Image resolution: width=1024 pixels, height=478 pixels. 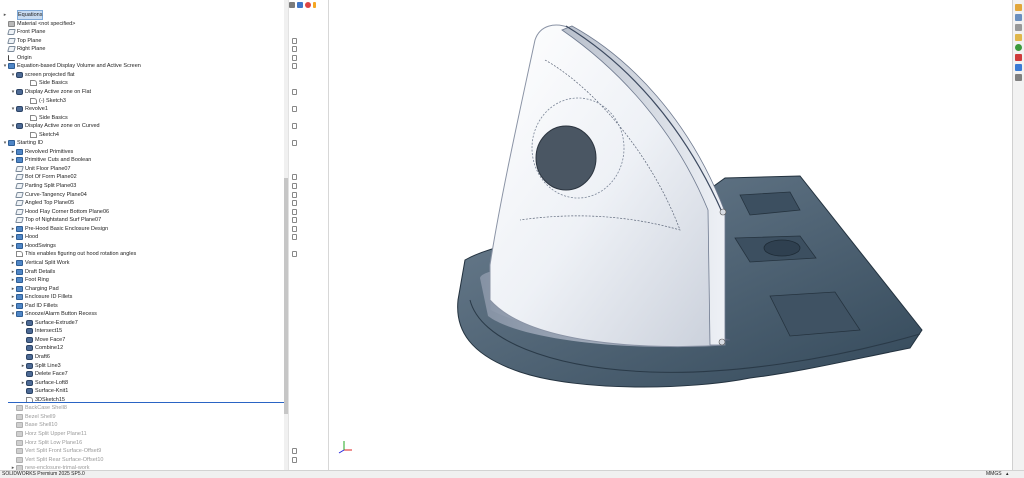 What do you see at coordinates (38, 24) in the screenshot?
I see `tree-item: Material <not specified>` at bounding box center [38, 24].